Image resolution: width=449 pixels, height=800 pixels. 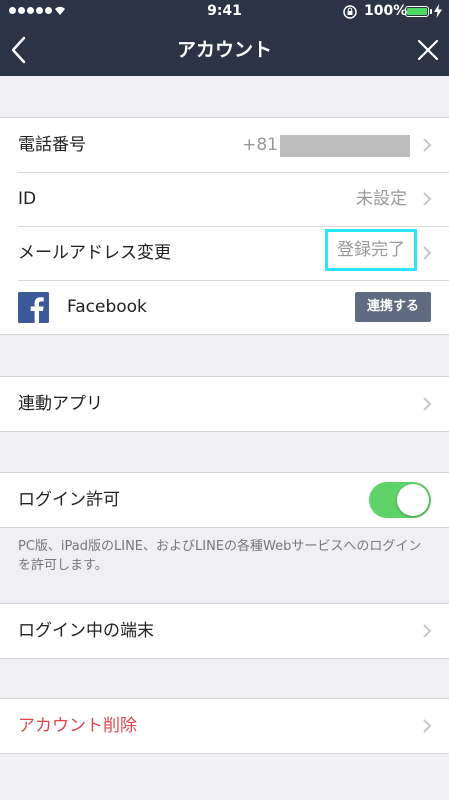 I want to click on linked-apps-row: 連動アプリ, so click(x=224, y=404).